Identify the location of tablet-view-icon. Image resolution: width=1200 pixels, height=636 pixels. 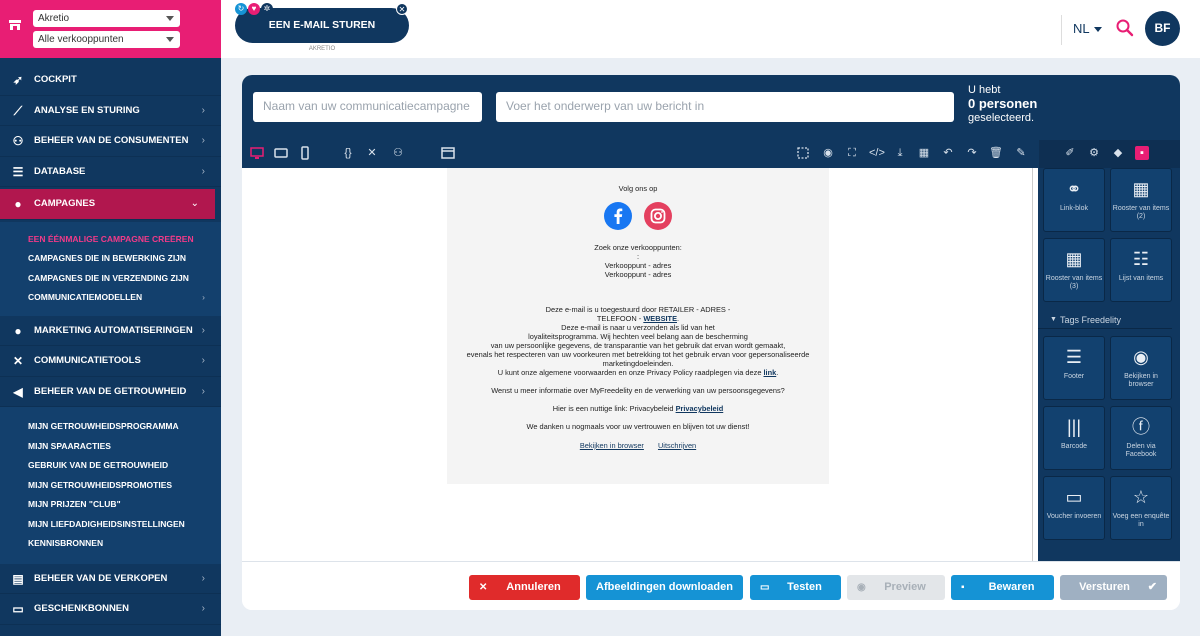
(281, 153).